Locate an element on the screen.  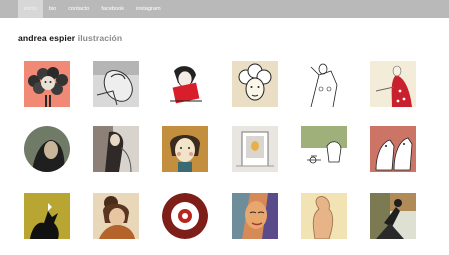
gallery-tile-girl-portrait is located at coordinates (185, 149).